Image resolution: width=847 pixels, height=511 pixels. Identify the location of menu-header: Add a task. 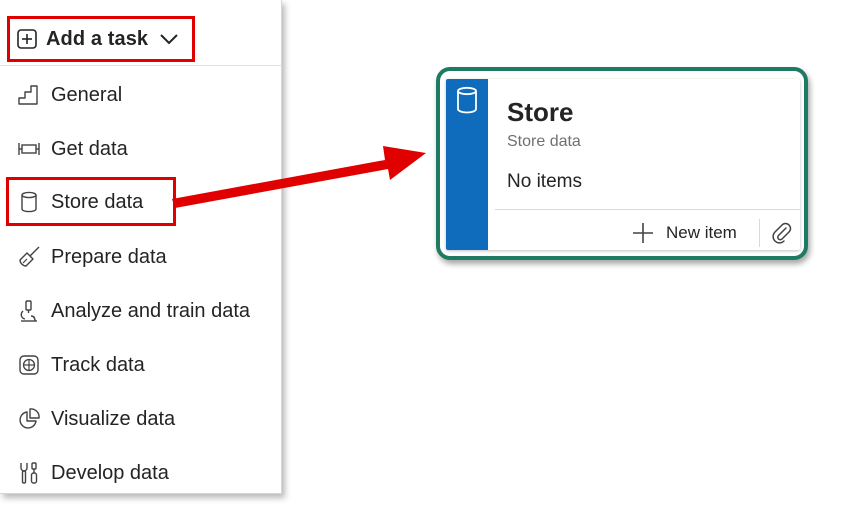
(140, 33).